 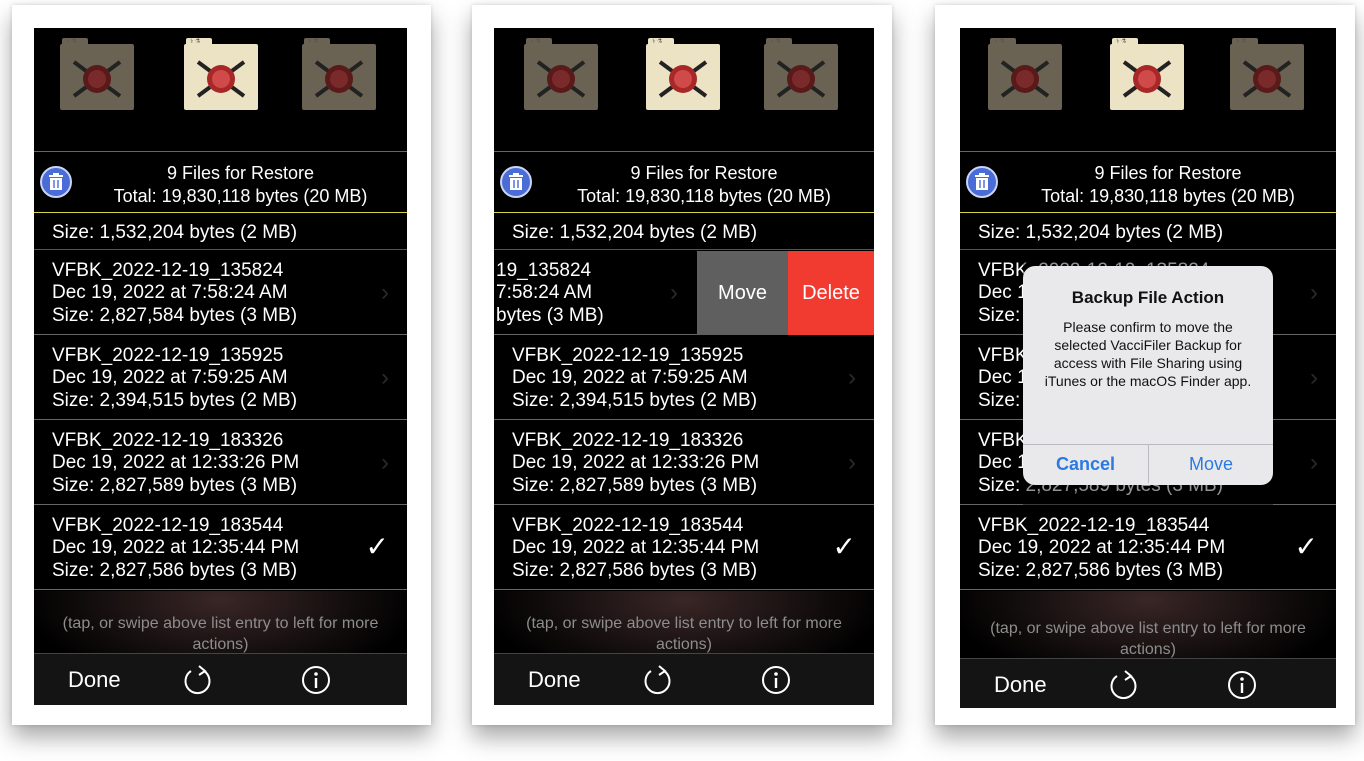 What do you see at coordinates (1211, 464) in the screenshot?
I see `move-button: Move` at bounding box center [1211, 464].